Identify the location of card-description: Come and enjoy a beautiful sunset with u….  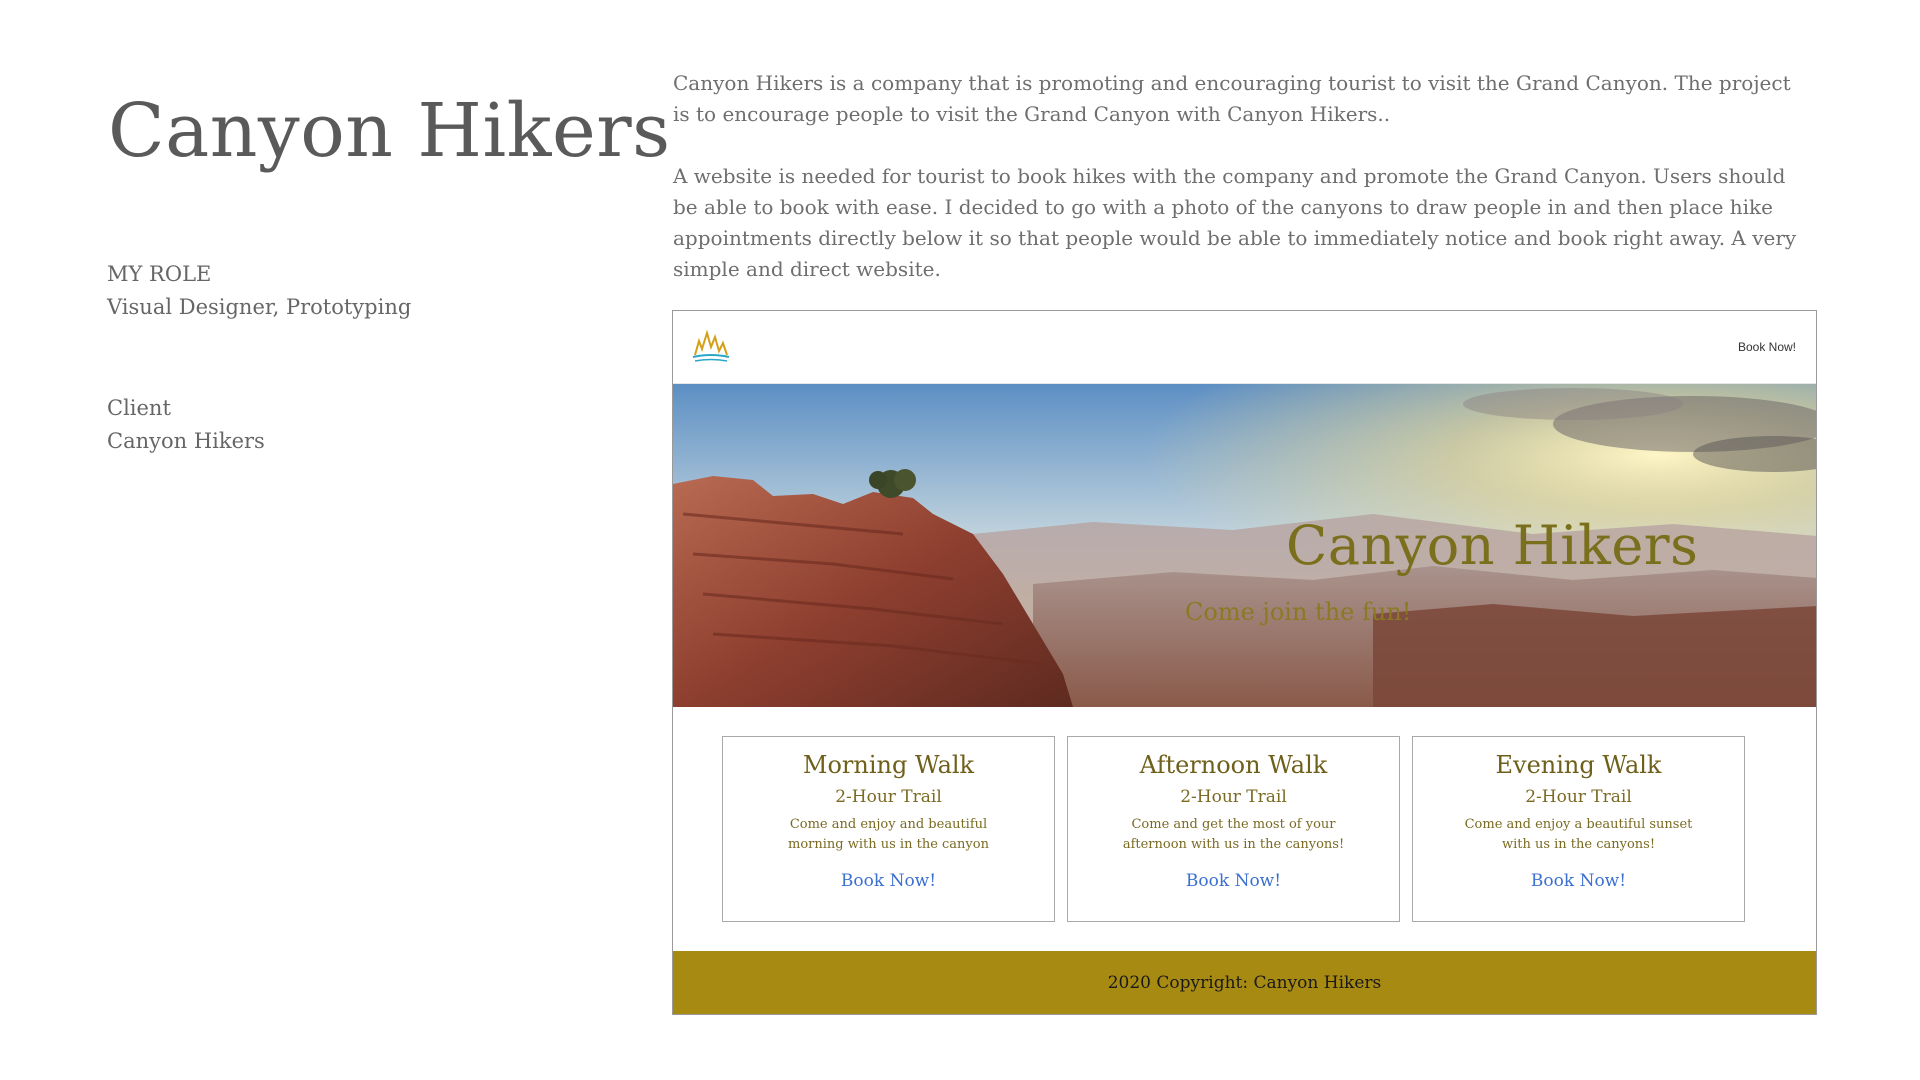
(1578, 834).